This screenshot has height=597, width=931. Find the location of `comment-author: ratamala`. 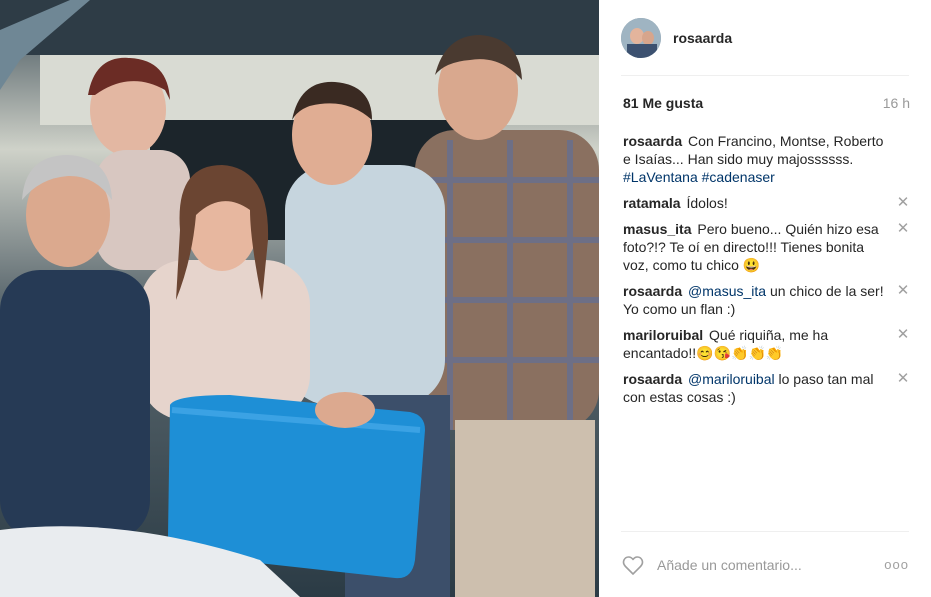

comment-author: ratamala is located at coordinates (652, 203).